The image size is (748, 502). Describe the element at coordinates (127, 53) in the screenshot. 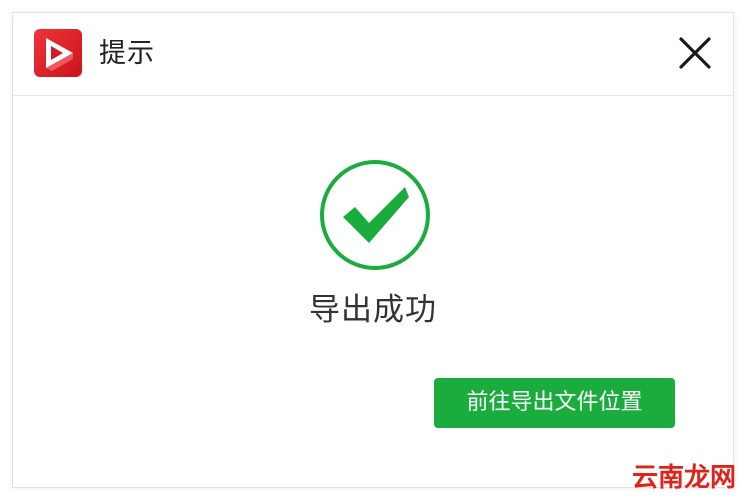

I see `dialog-title: 提示` at that location.